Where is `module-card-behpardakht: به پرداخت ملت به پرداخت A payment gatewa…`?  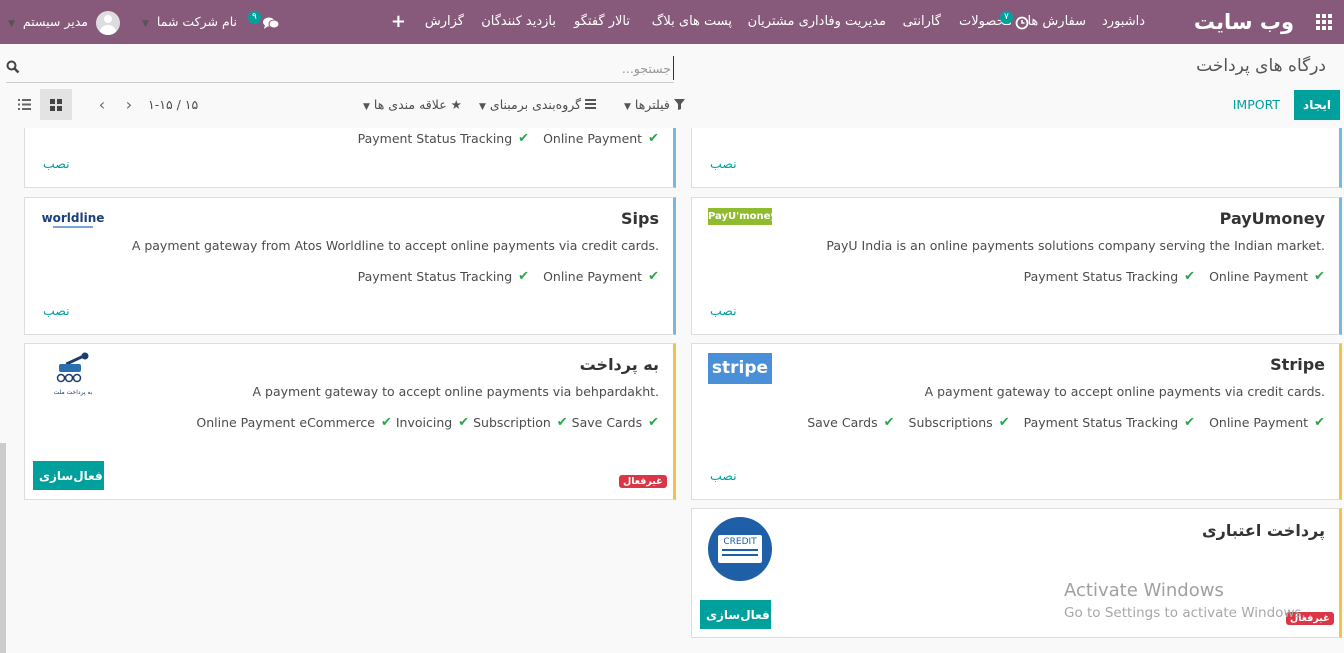
module-card-behpardakht: به پرداخت ملت به پرداخت A payment gatewa… is located at coordinates (350, 421).